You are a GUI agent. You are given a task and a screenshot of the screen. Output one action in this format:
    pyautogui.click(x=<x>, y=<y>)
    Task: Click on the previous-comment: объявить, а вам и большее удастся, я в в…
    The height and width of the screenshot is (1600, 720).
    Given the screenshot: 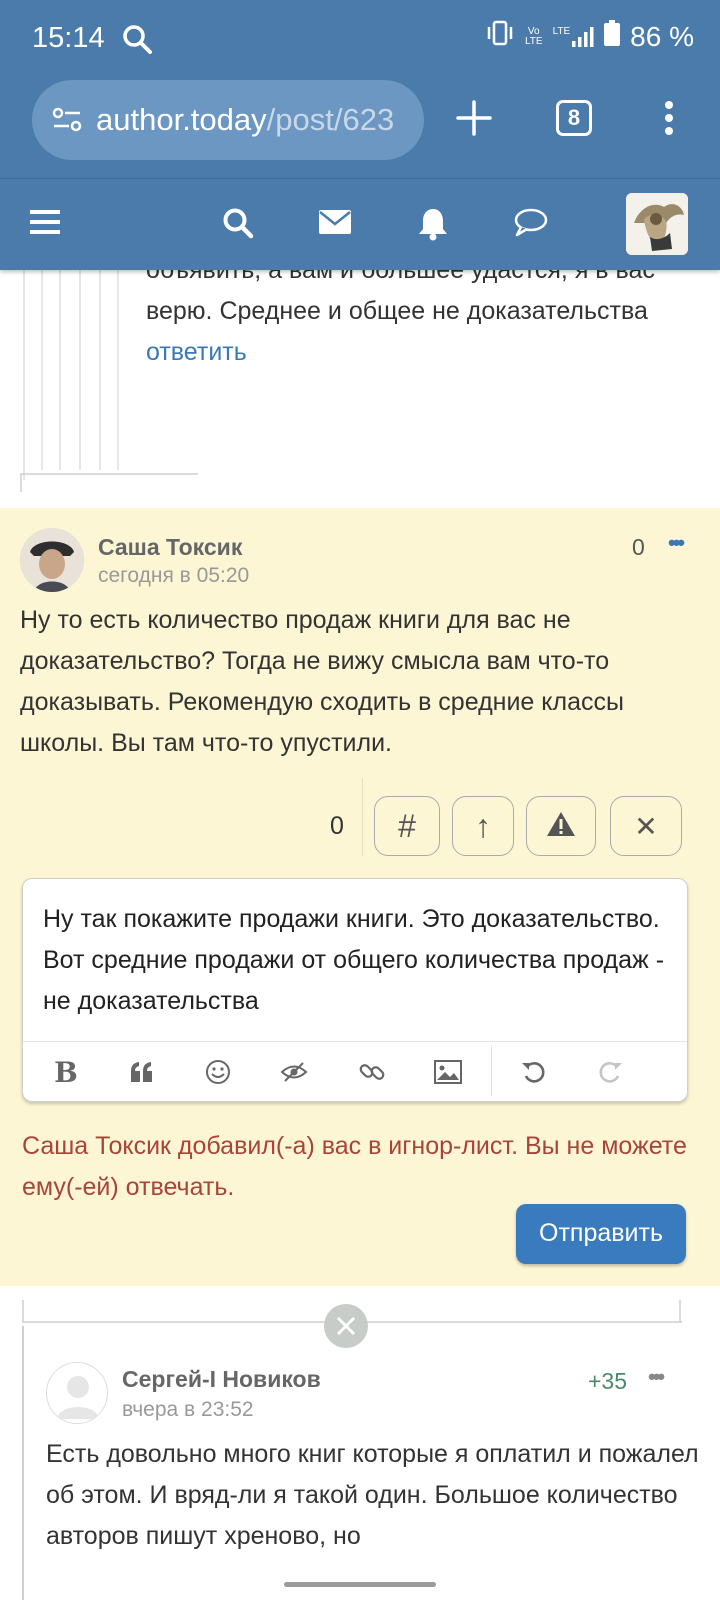 What is the action you would take?
    pyautogui.click(x=426, y=321)
    